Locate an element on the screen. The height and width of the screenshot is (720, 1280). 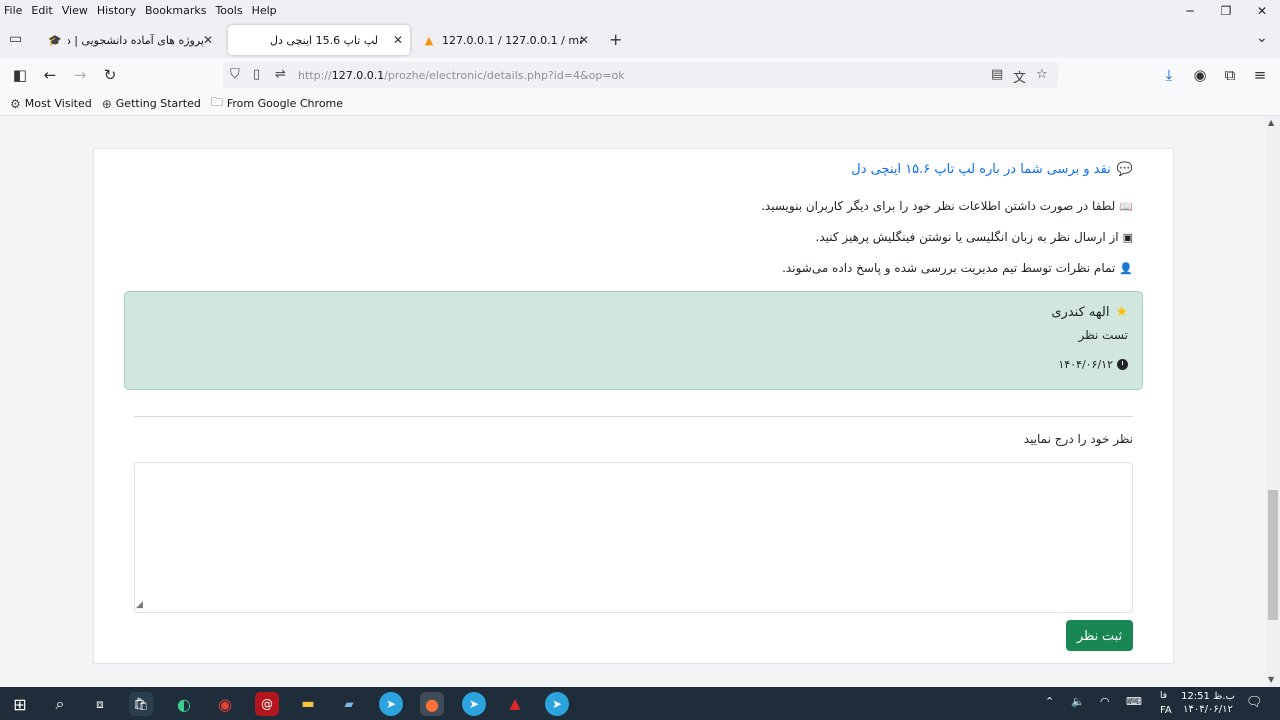
comment-text: تست نظر is located at coordinates (1103, 335).